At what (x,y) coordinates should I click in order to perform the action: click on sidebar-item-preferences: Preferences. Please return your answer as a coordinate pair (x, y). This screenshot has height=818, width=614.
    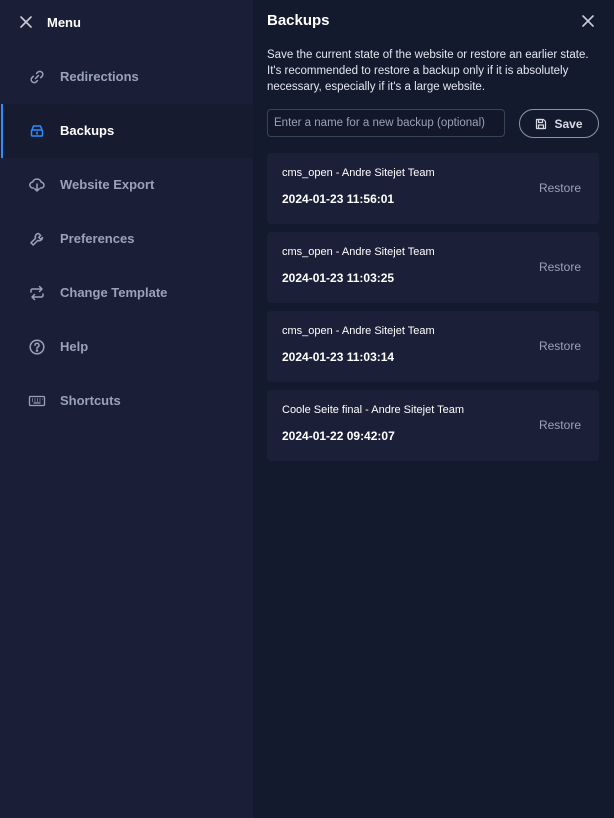
    Looking at the image, I should click on (126, 239).